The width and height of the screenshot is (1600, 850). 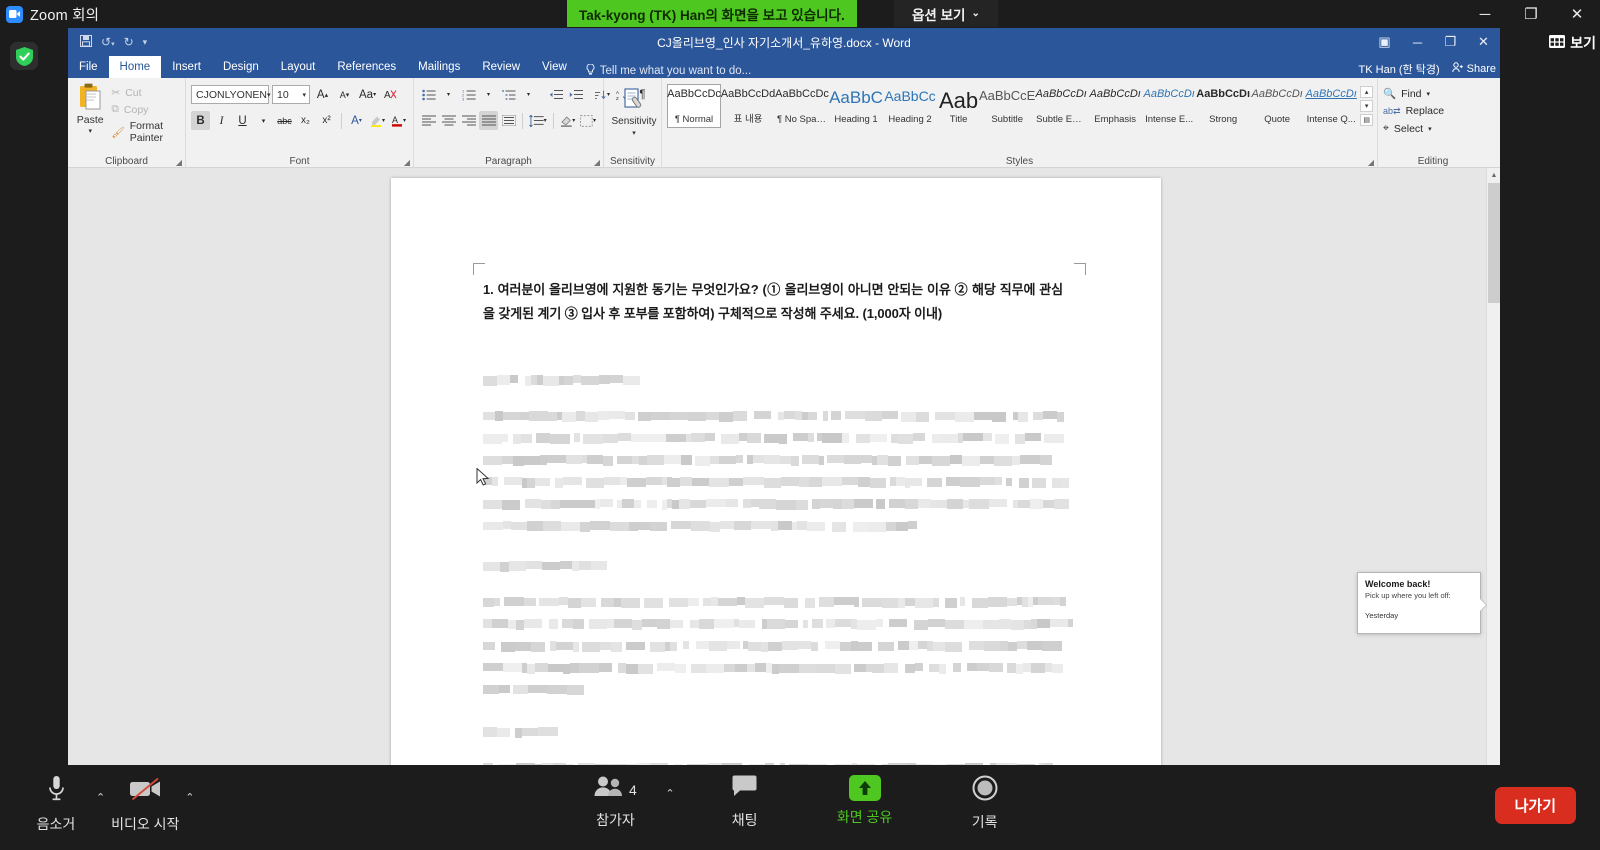 I want to click on sensitivity-button: Sensitivity ▾, so click(x=634, y=109).